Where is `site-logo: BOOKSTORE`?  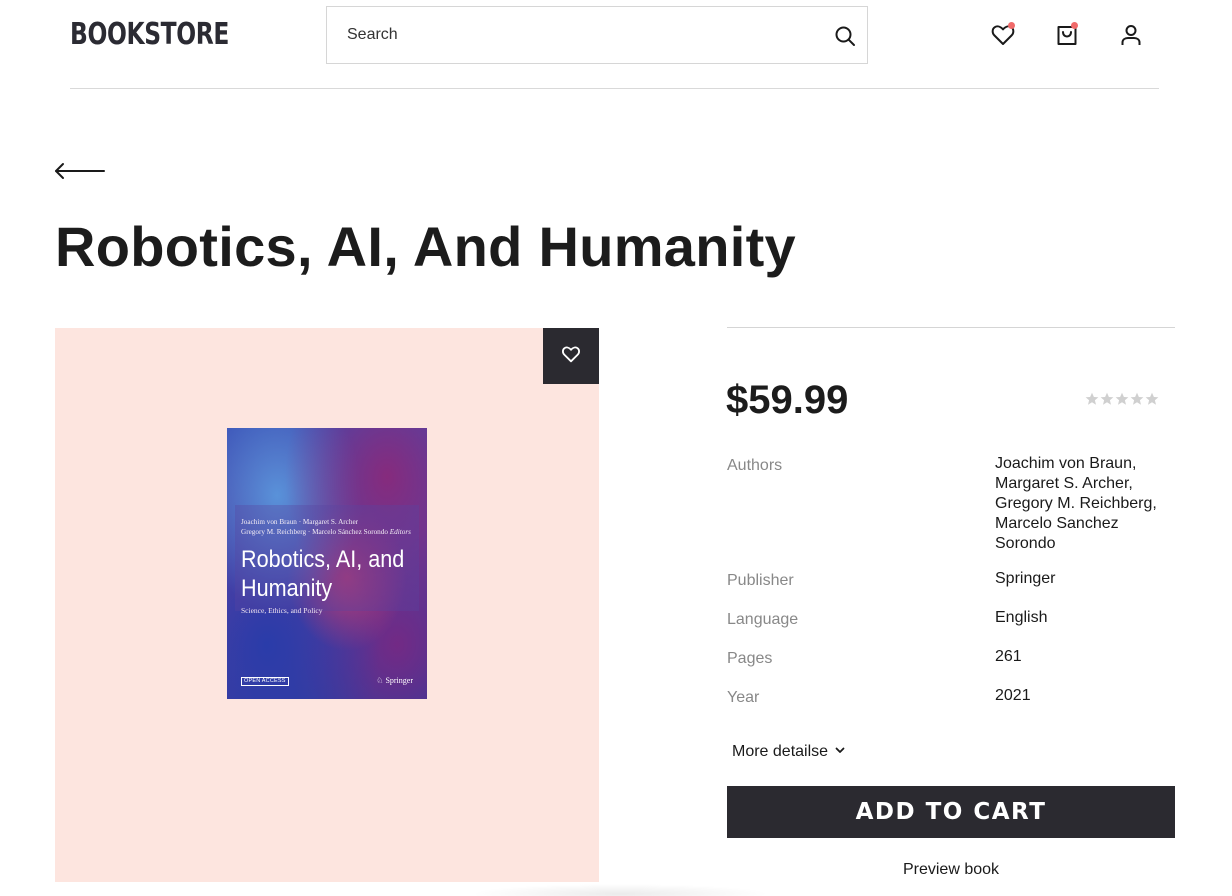 site-logo: BOOKSTORE is located at coordinates (149, 35).